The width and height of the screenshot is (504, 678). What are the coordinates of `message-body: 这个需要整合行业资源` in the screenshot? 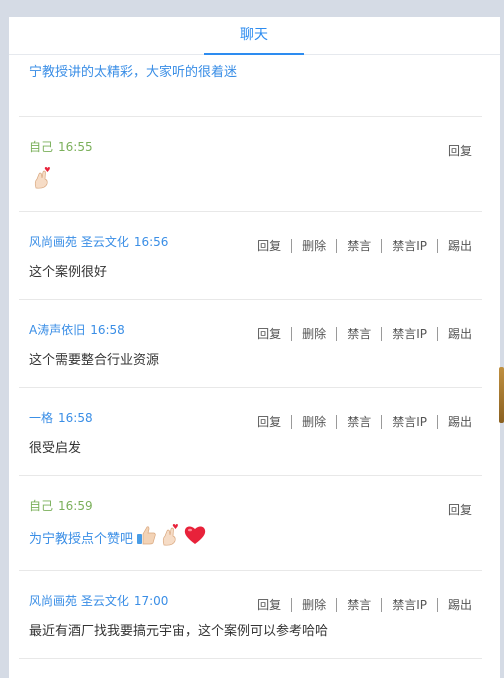 It's located at (94, 358).